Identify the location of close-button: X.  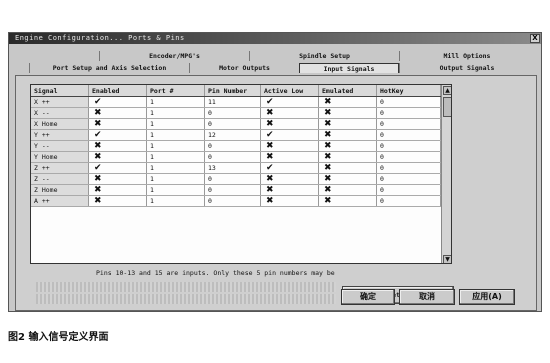
(535, 38).